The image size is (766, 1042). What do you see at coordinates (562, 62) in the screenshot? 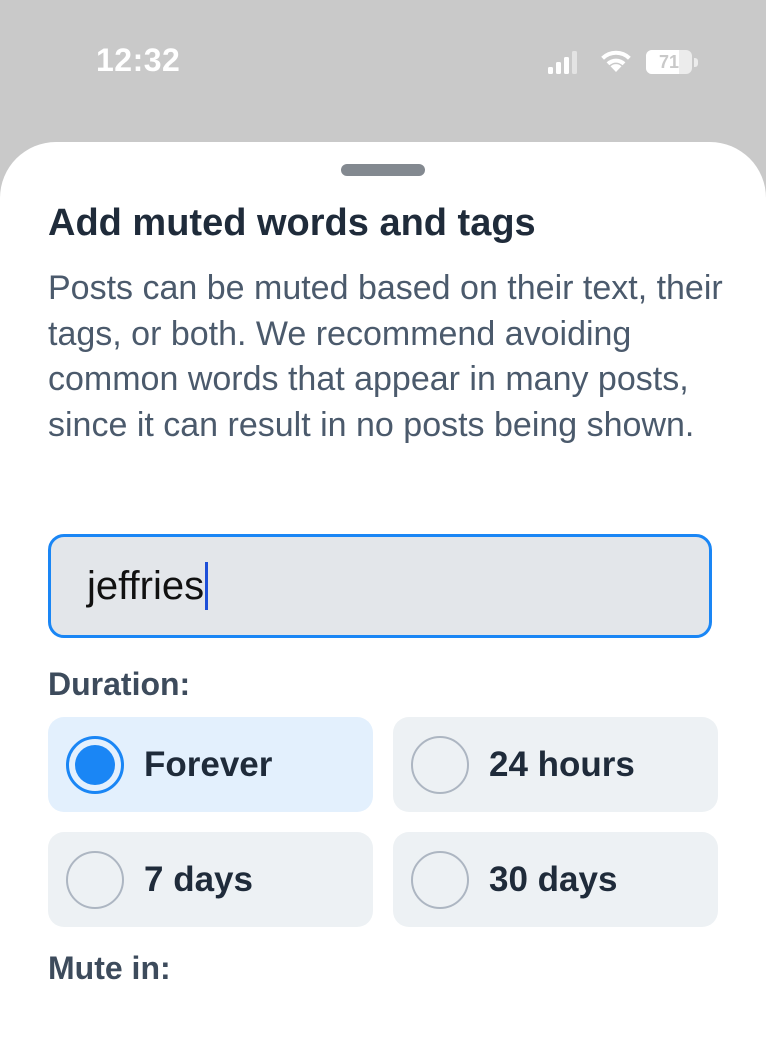
I see `cellular-signal-icon` at bounding box center [562, 62].